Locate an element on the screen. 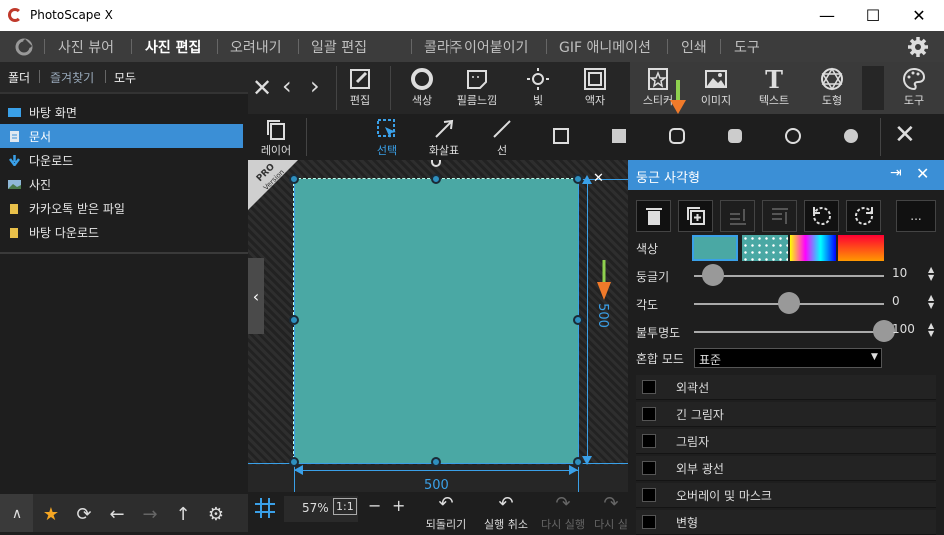  menu-batch: 일괄 편집 is located at coordinates (339, 47).